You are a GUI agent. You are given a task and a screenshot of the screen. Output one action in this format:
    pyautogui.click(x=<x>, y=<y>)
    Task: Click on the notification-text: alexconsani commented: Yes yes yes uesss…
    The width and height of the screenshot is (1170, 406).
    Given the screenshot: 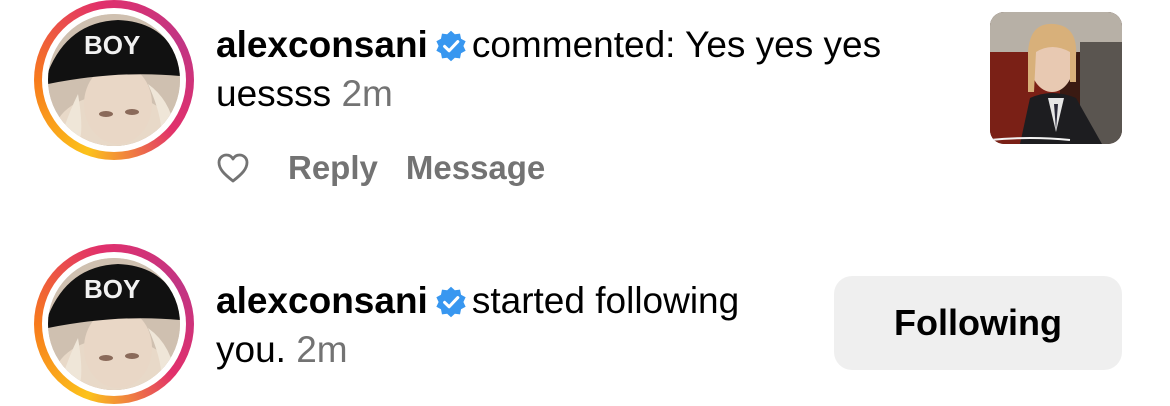 What is the action you would take?
    pyautogui.click(x=576, y=69)
    